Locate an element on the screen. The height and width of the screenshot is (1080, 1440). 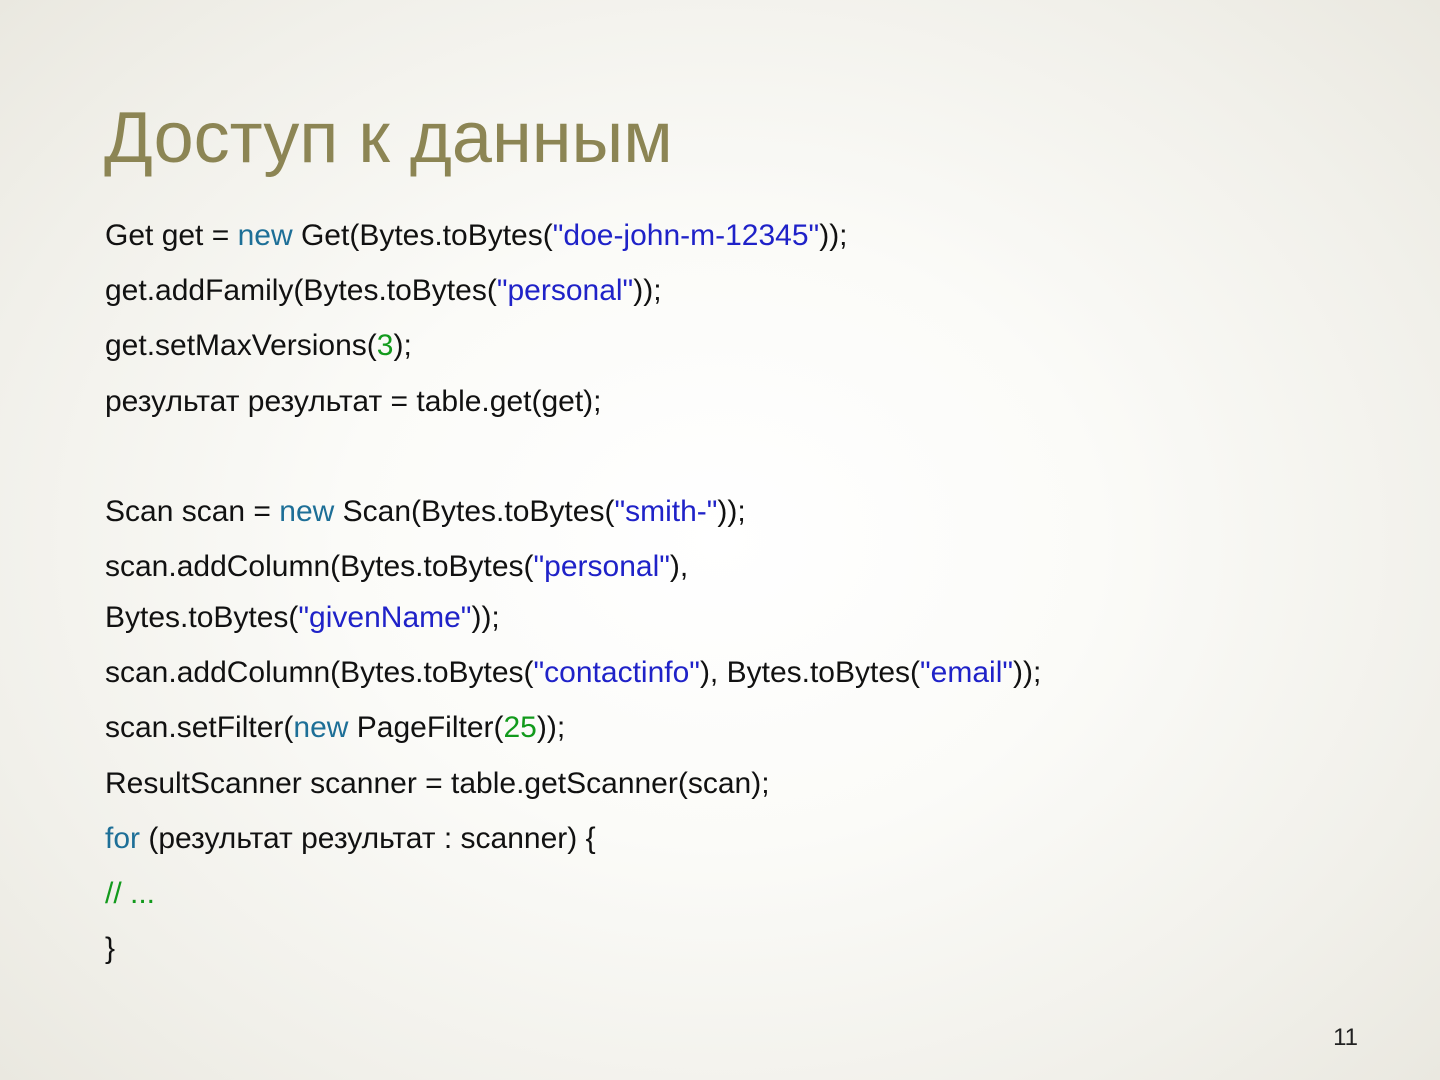
code-text: Bytes.toBytes( is located at coordinates (202, 617).